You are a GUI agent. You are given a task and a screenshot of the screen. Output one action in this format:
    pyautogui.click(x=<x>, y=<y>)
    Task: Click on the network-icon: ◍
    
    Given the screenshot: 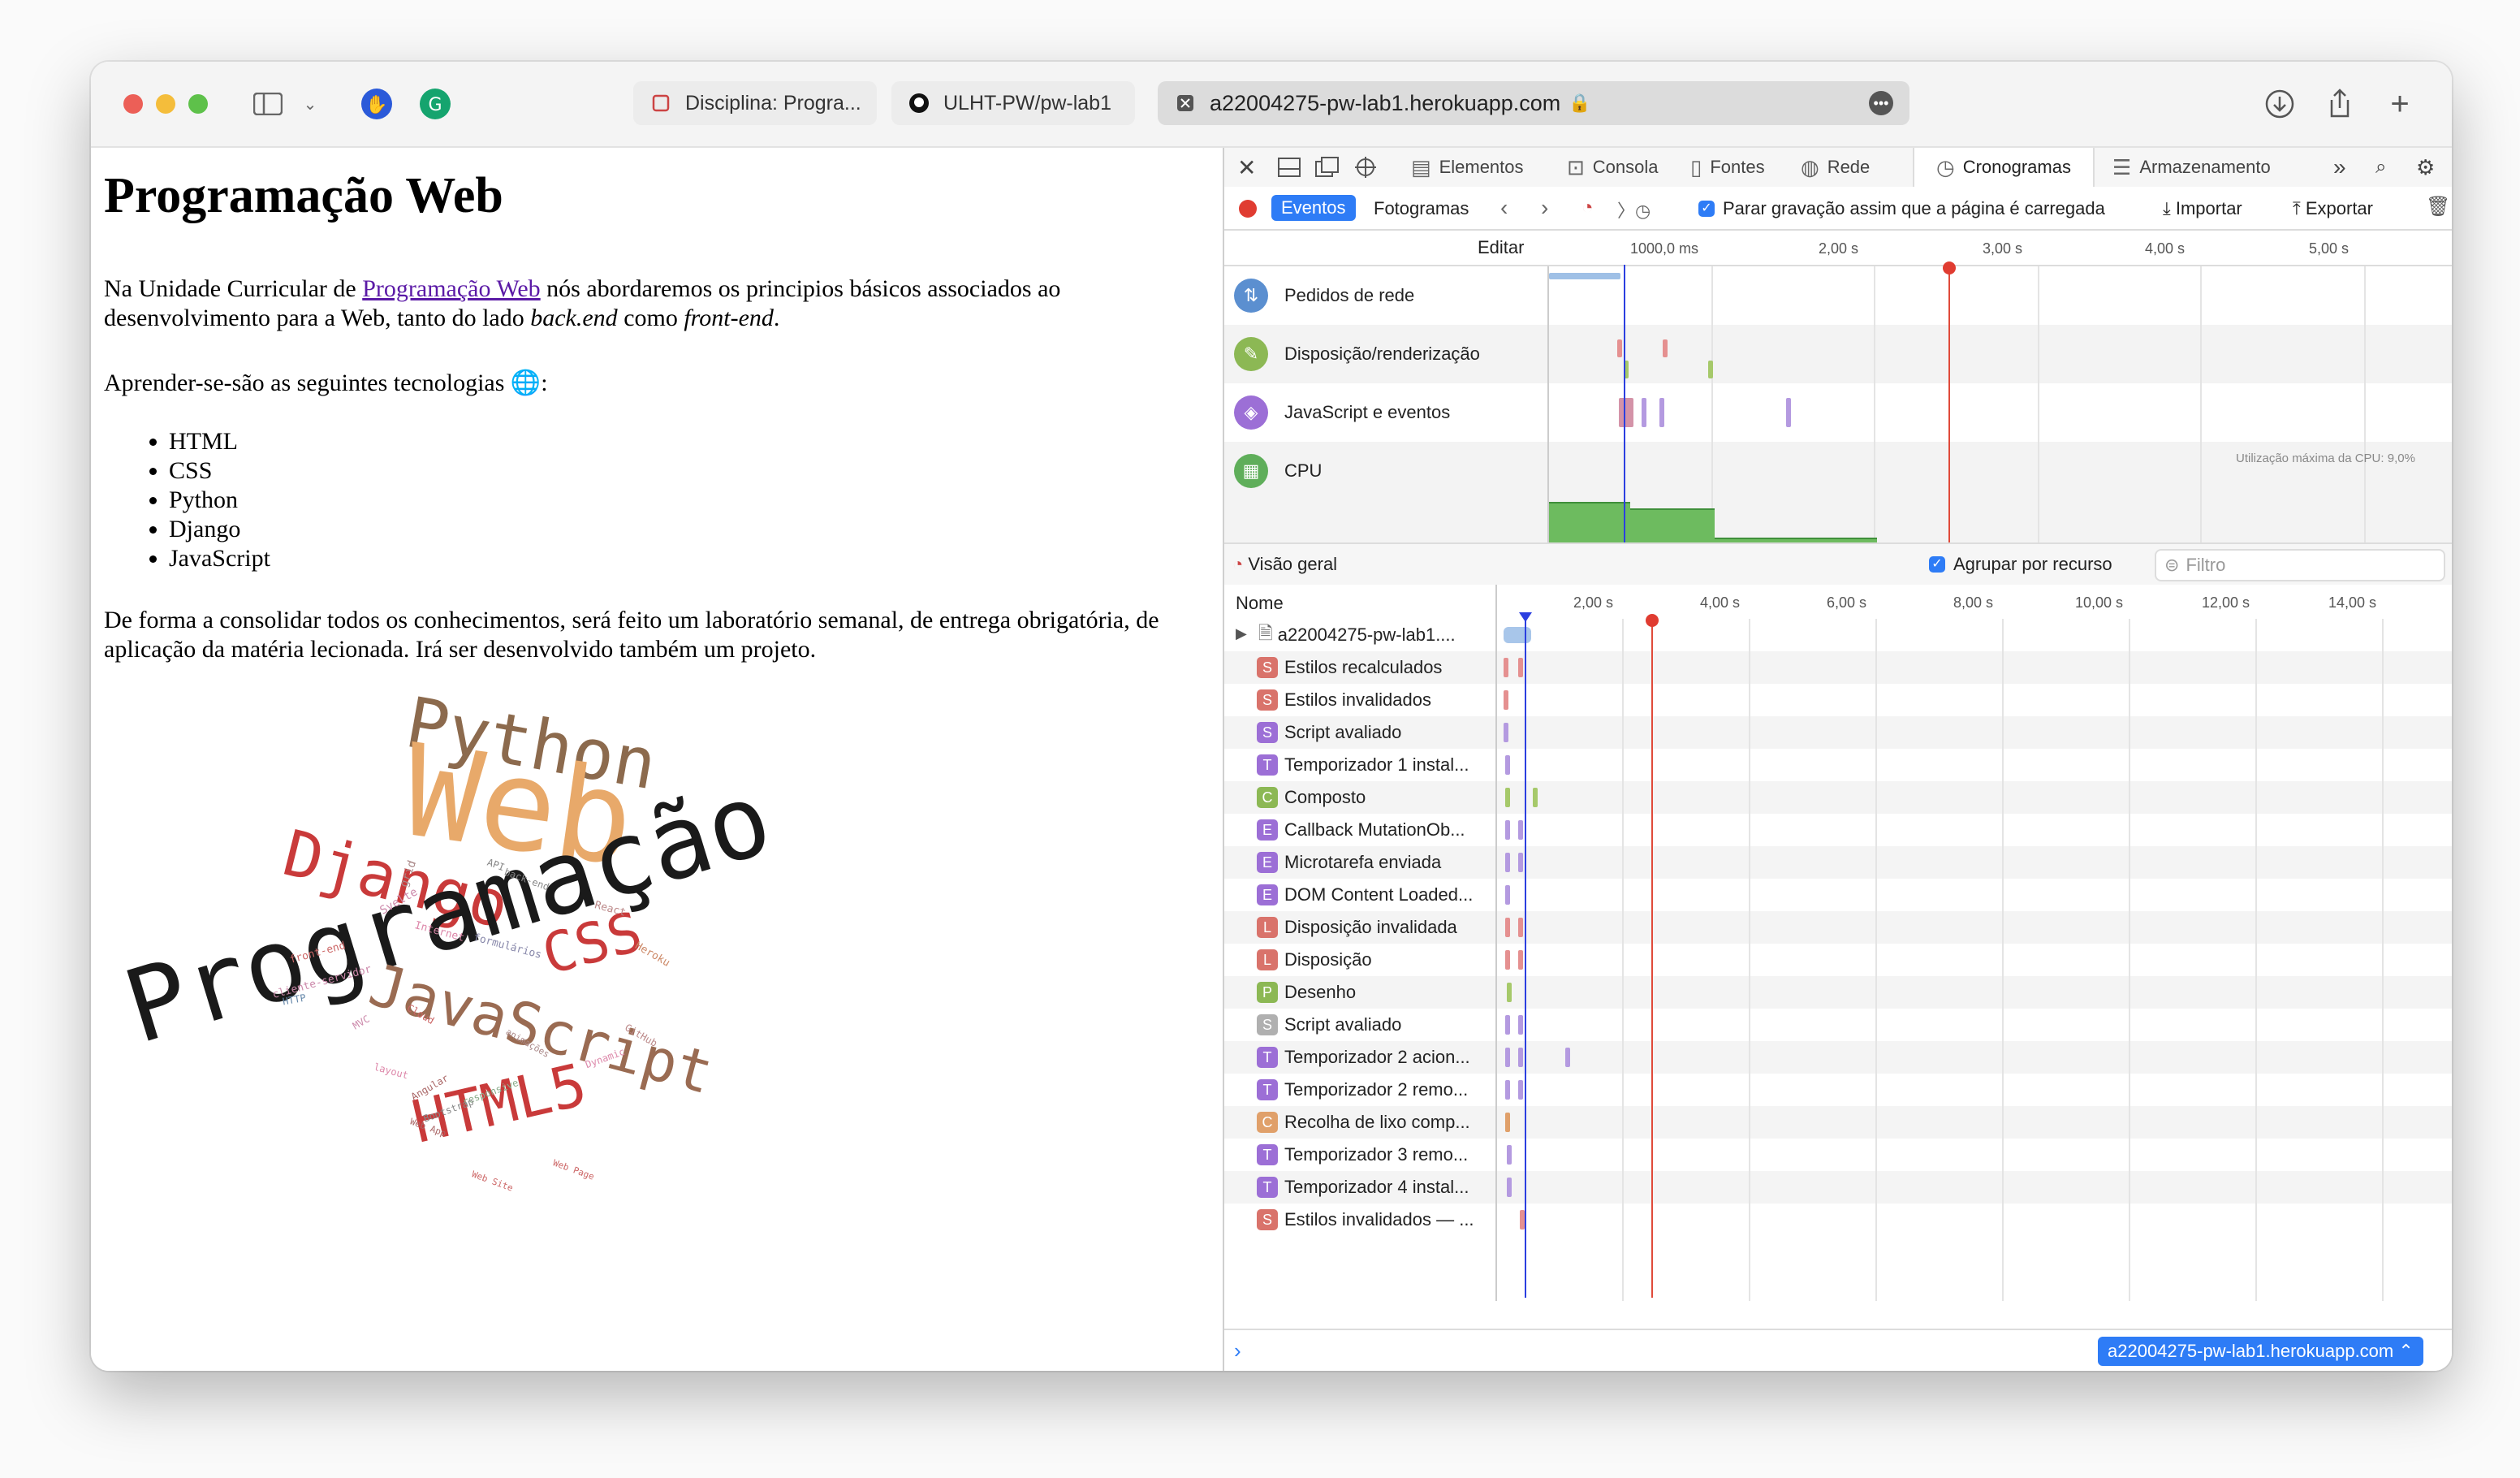 What is the action you would take?
    pyautogui.click(x=1810, y=166)
    